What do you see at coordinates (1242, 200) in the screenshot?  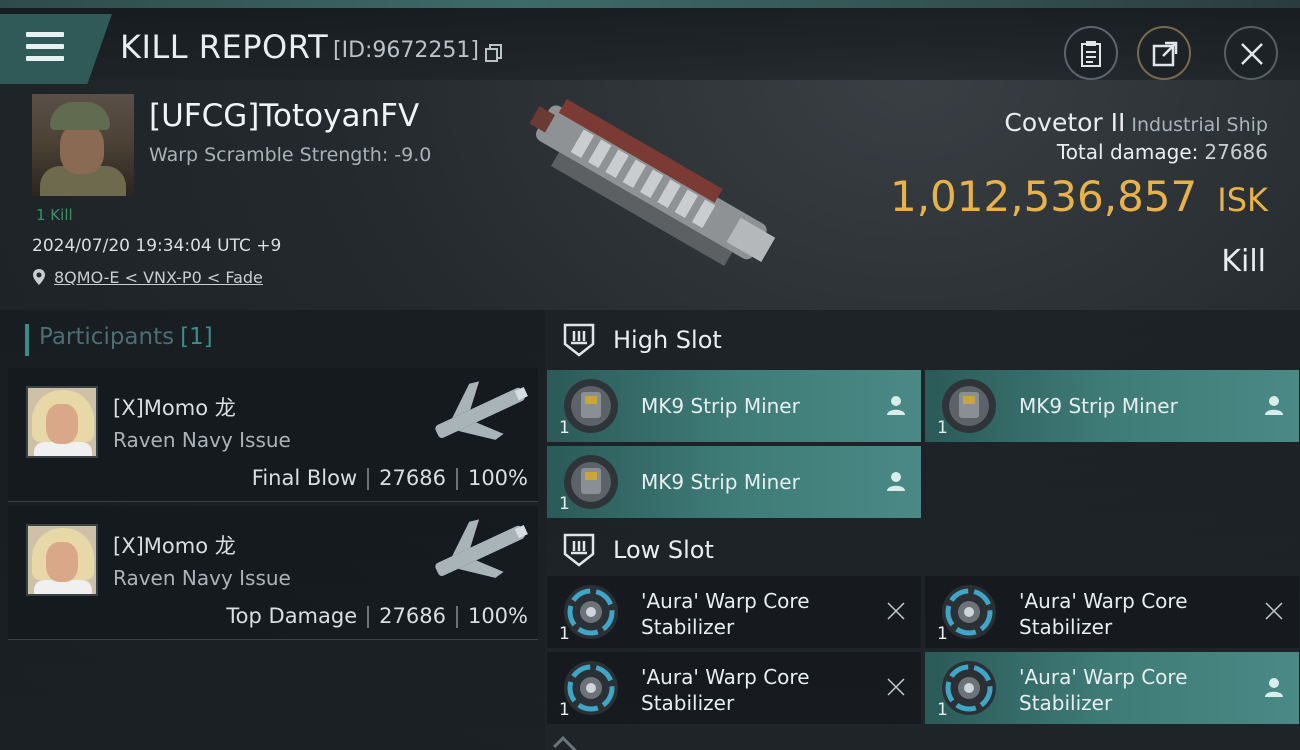 I see `isk-unit: ISK` at bounding box center [1242, 200].